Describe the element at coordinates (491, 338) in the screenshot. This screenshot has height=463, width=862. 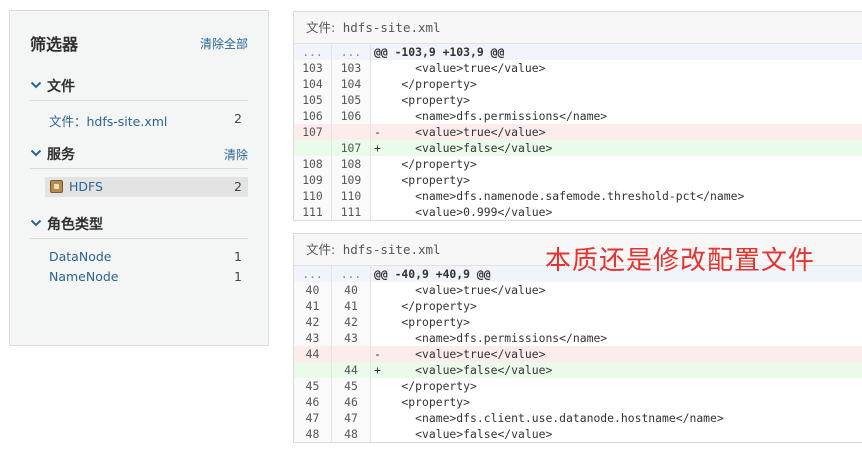
I see `code-text: <name>dfs.permissions</name>` at that location.